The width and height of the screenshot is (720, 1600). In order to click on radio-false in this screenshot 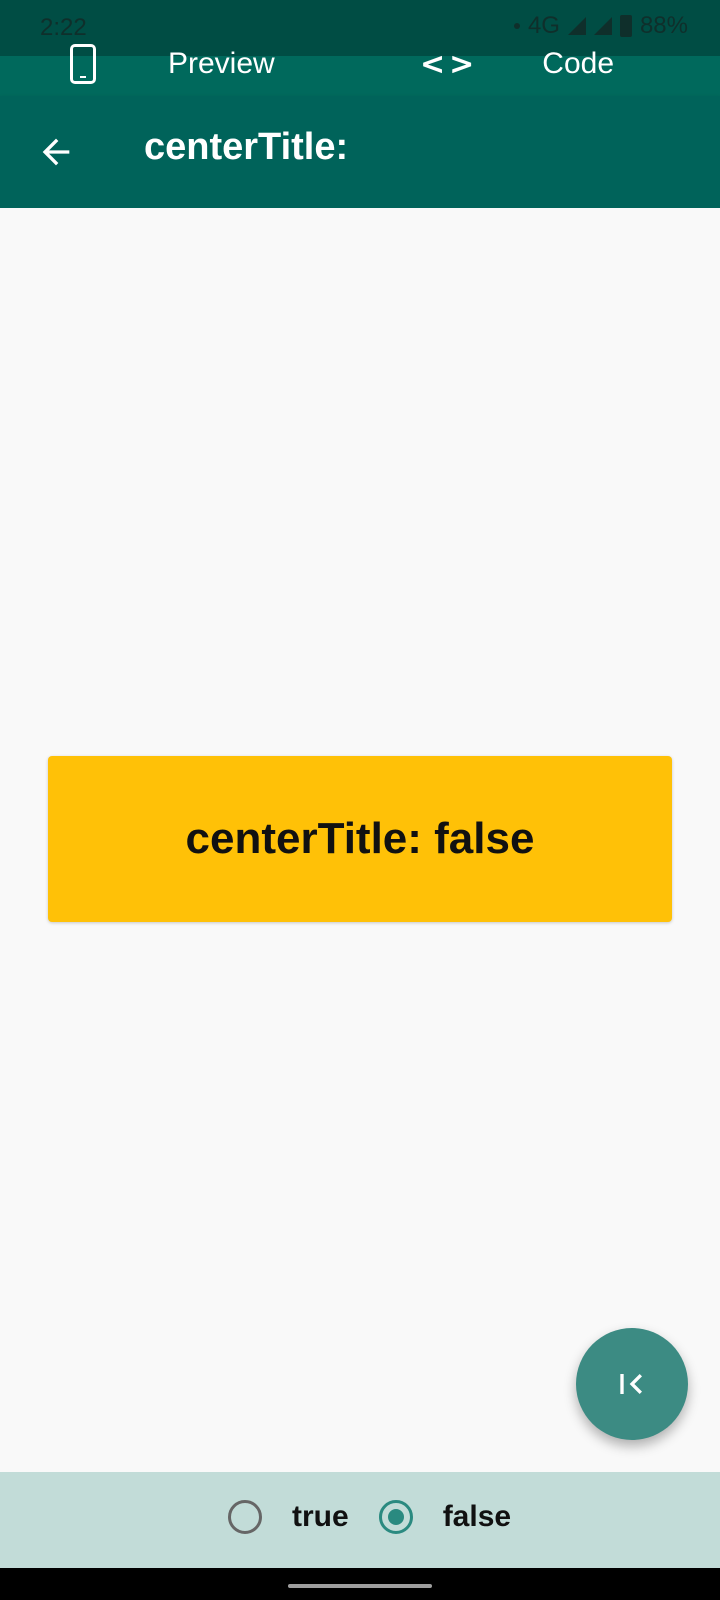, I will do `click(395, 1517)`.